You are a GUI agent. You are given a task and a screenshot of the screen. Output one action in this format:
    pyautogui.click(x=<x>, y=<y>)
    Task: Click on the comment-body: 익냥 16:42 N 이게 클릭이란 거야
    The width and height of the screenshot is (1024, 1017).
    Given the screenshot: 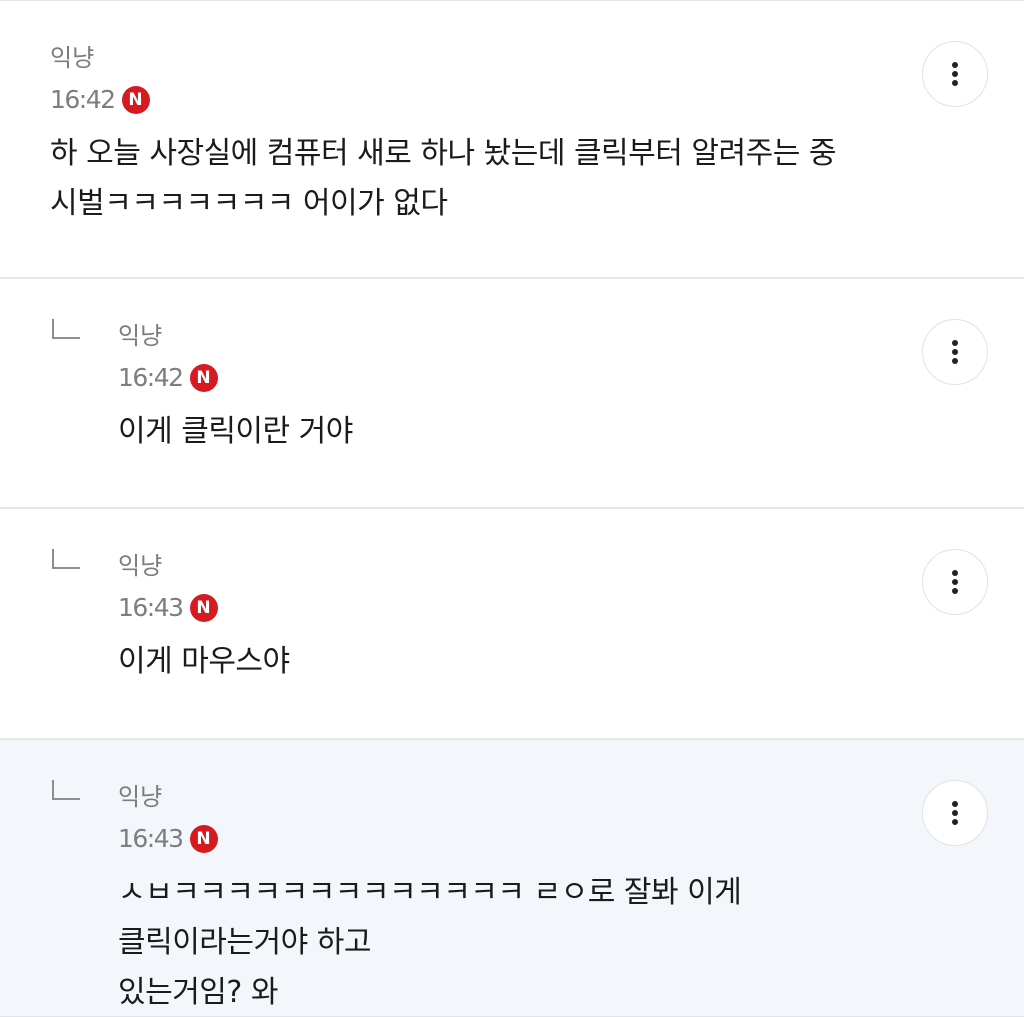 What is the action you would take?
    pyautogui.click(x=506, y=389)
    